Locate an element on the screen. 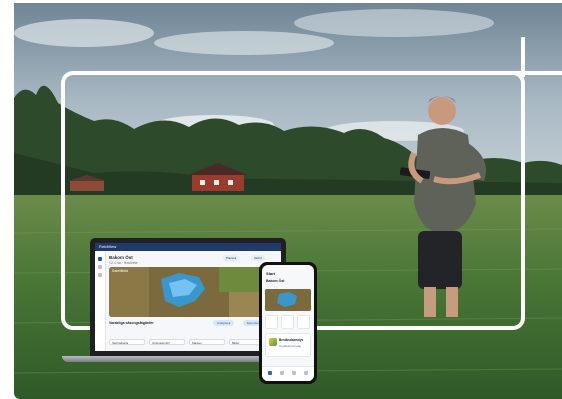  card-subtitle: Uppdaterad idag is located at coordinates (290, 346).